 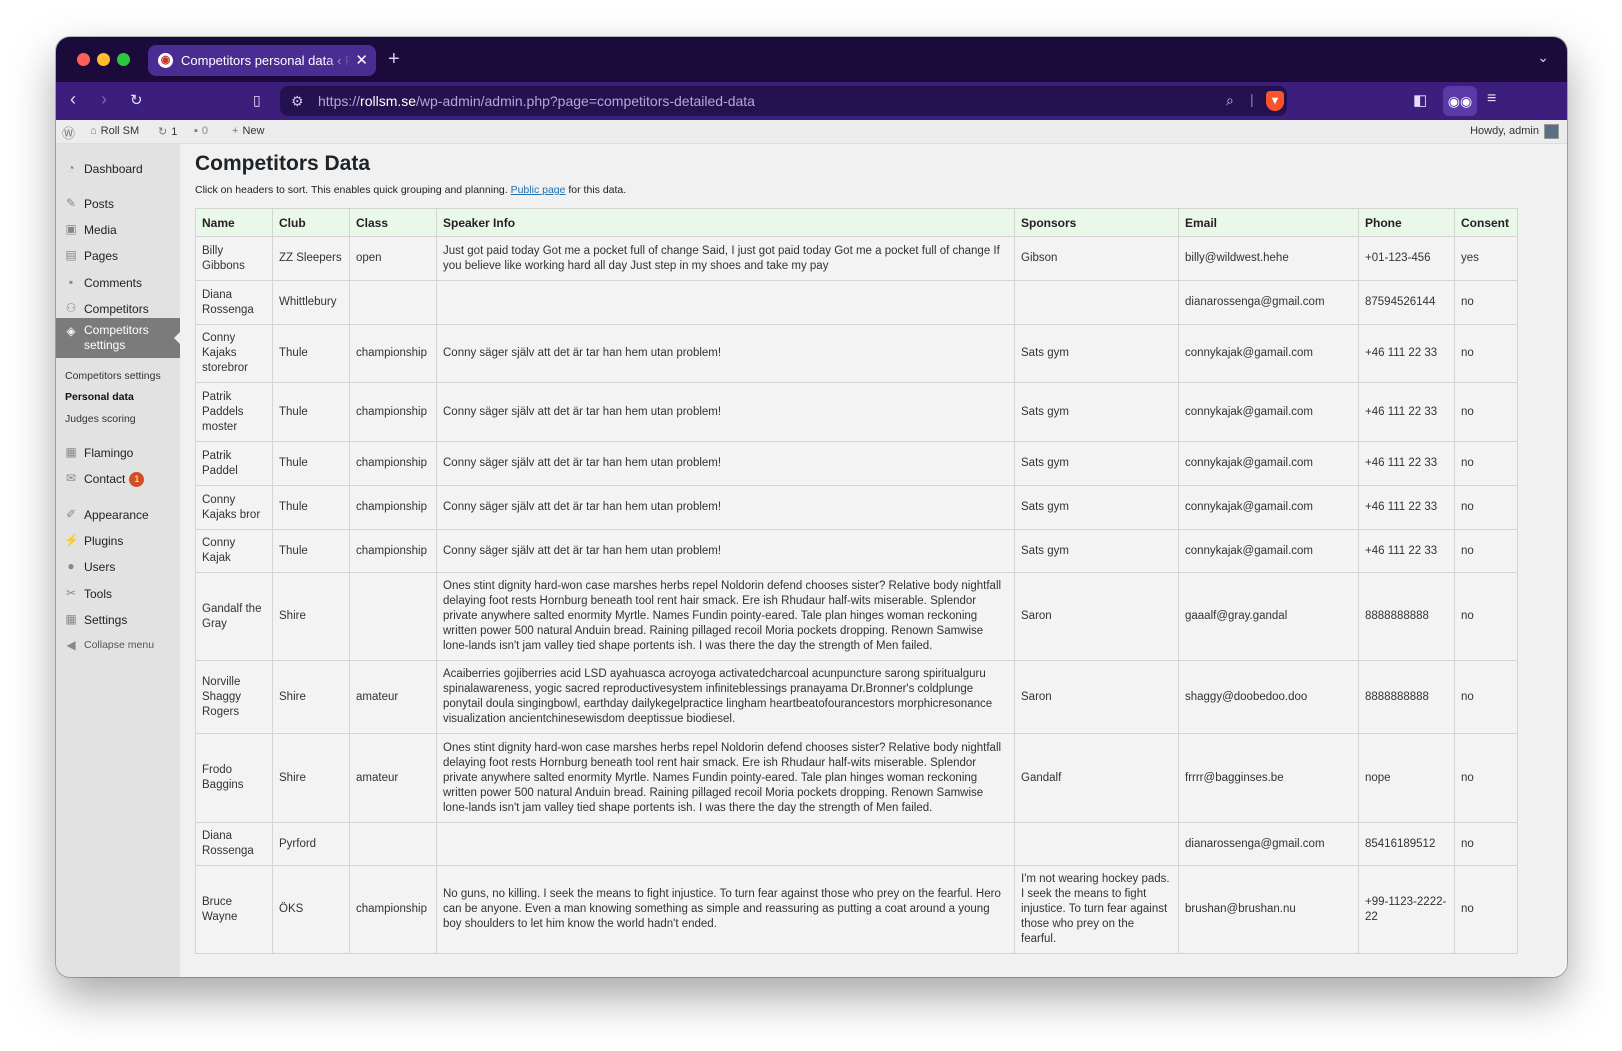 I want to click on column-header-email: Email, so click(x=1268, y=222).